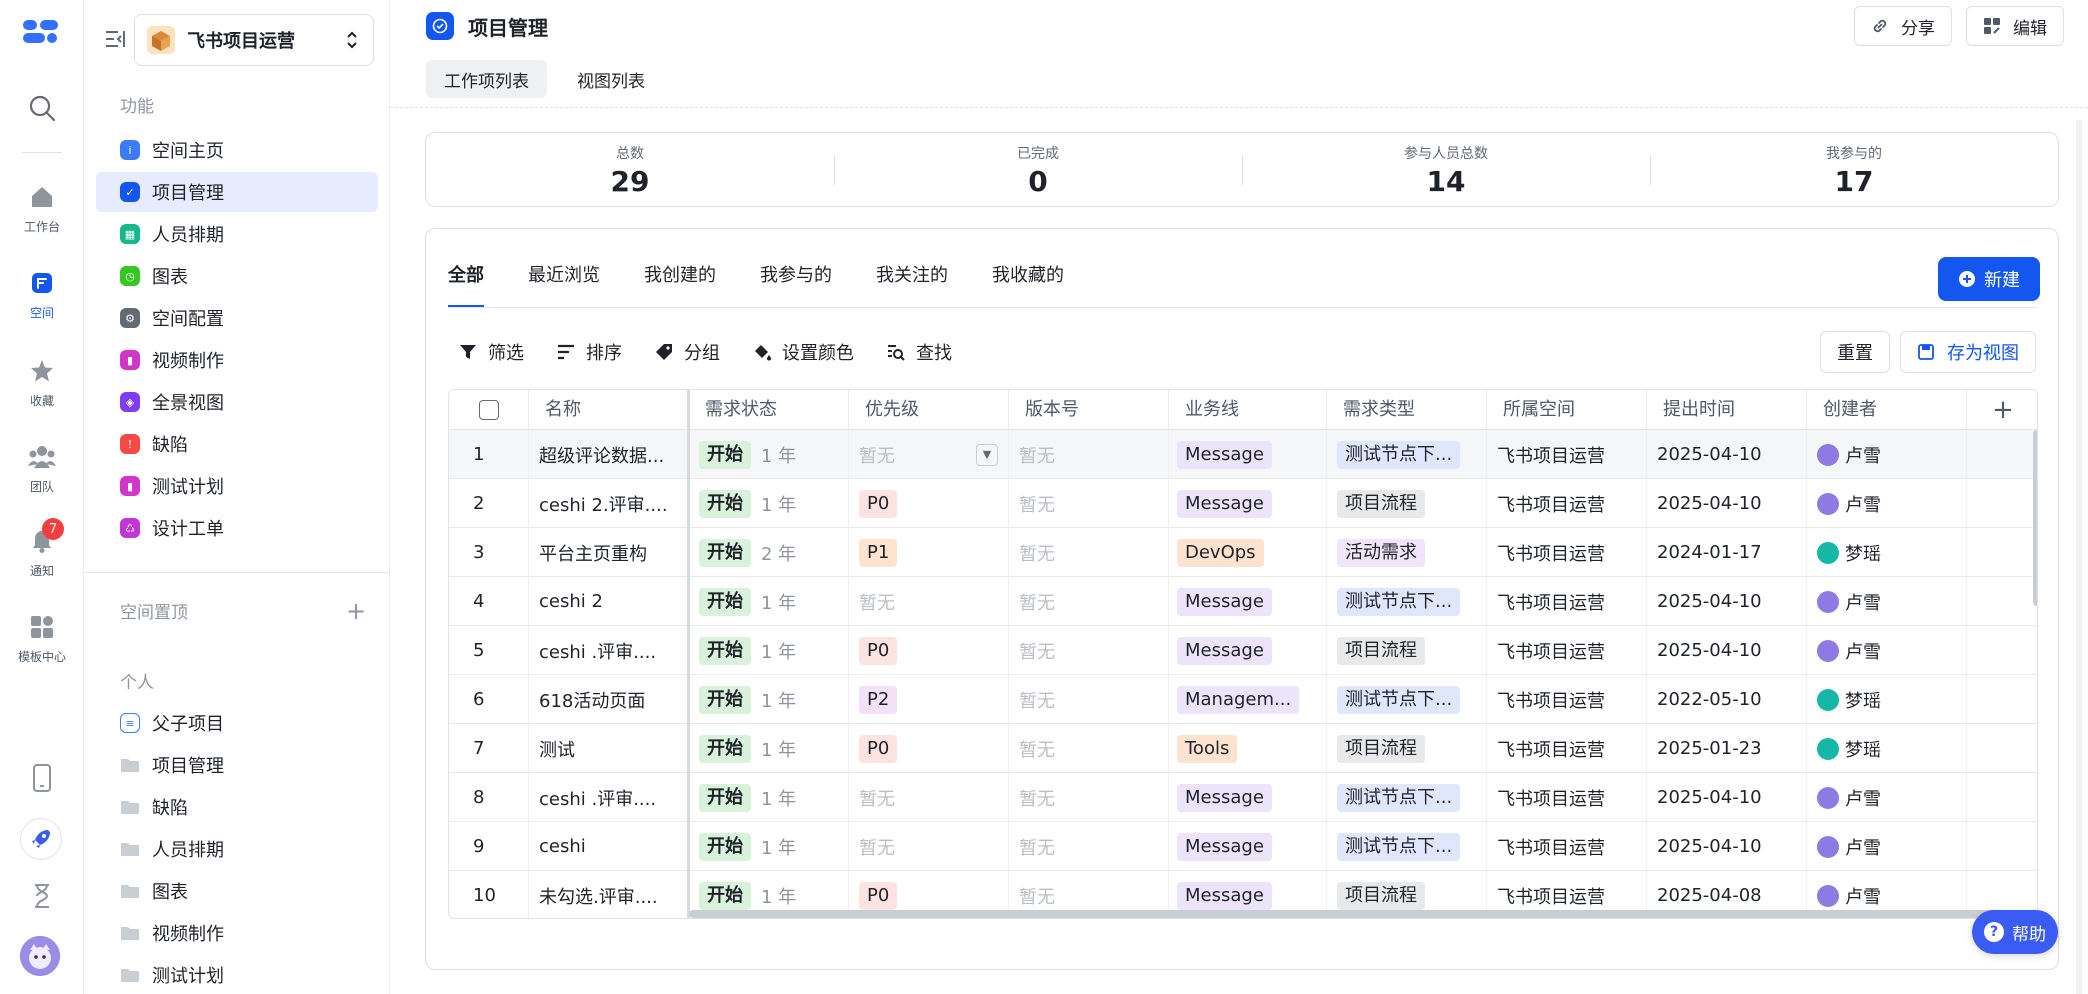 This screenshot has height=994, width=2088. Describe the element at coordinates (1248, 552) in the screenshot. I see `business-line-cell: DevOps` at that location.